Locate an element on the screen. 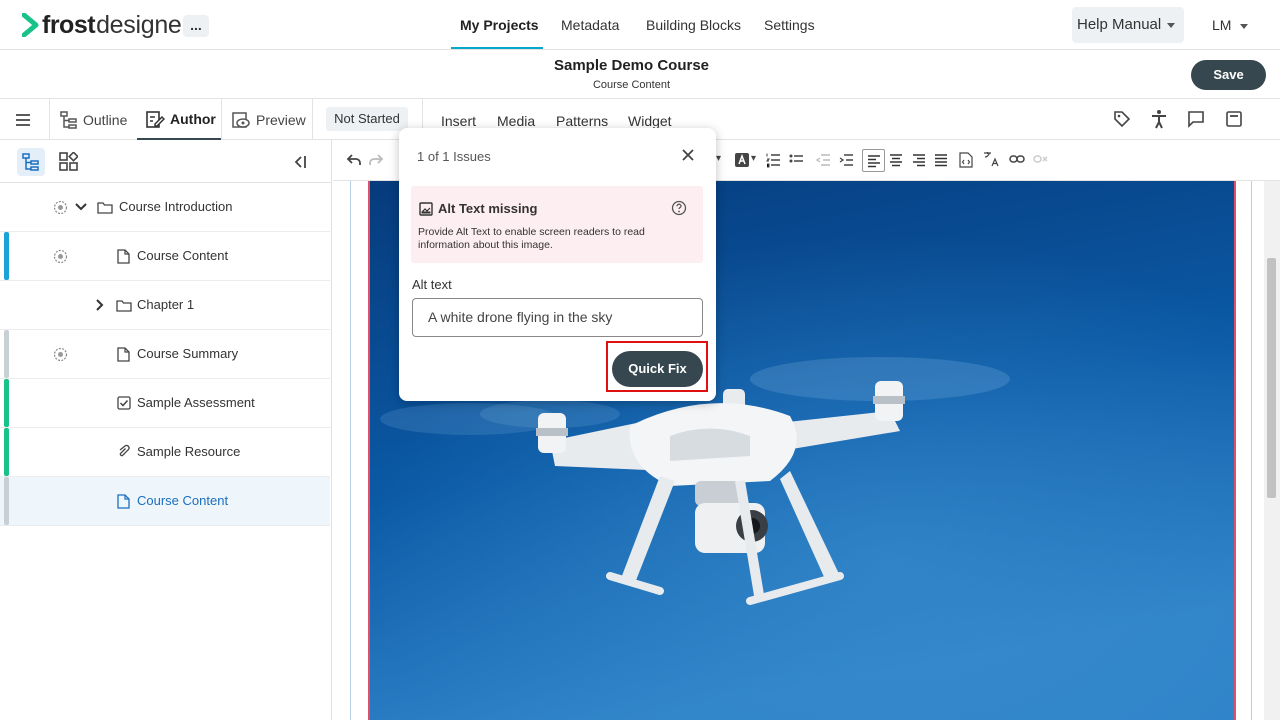  widget-tab: Widget is located at coordinates (650, 121).